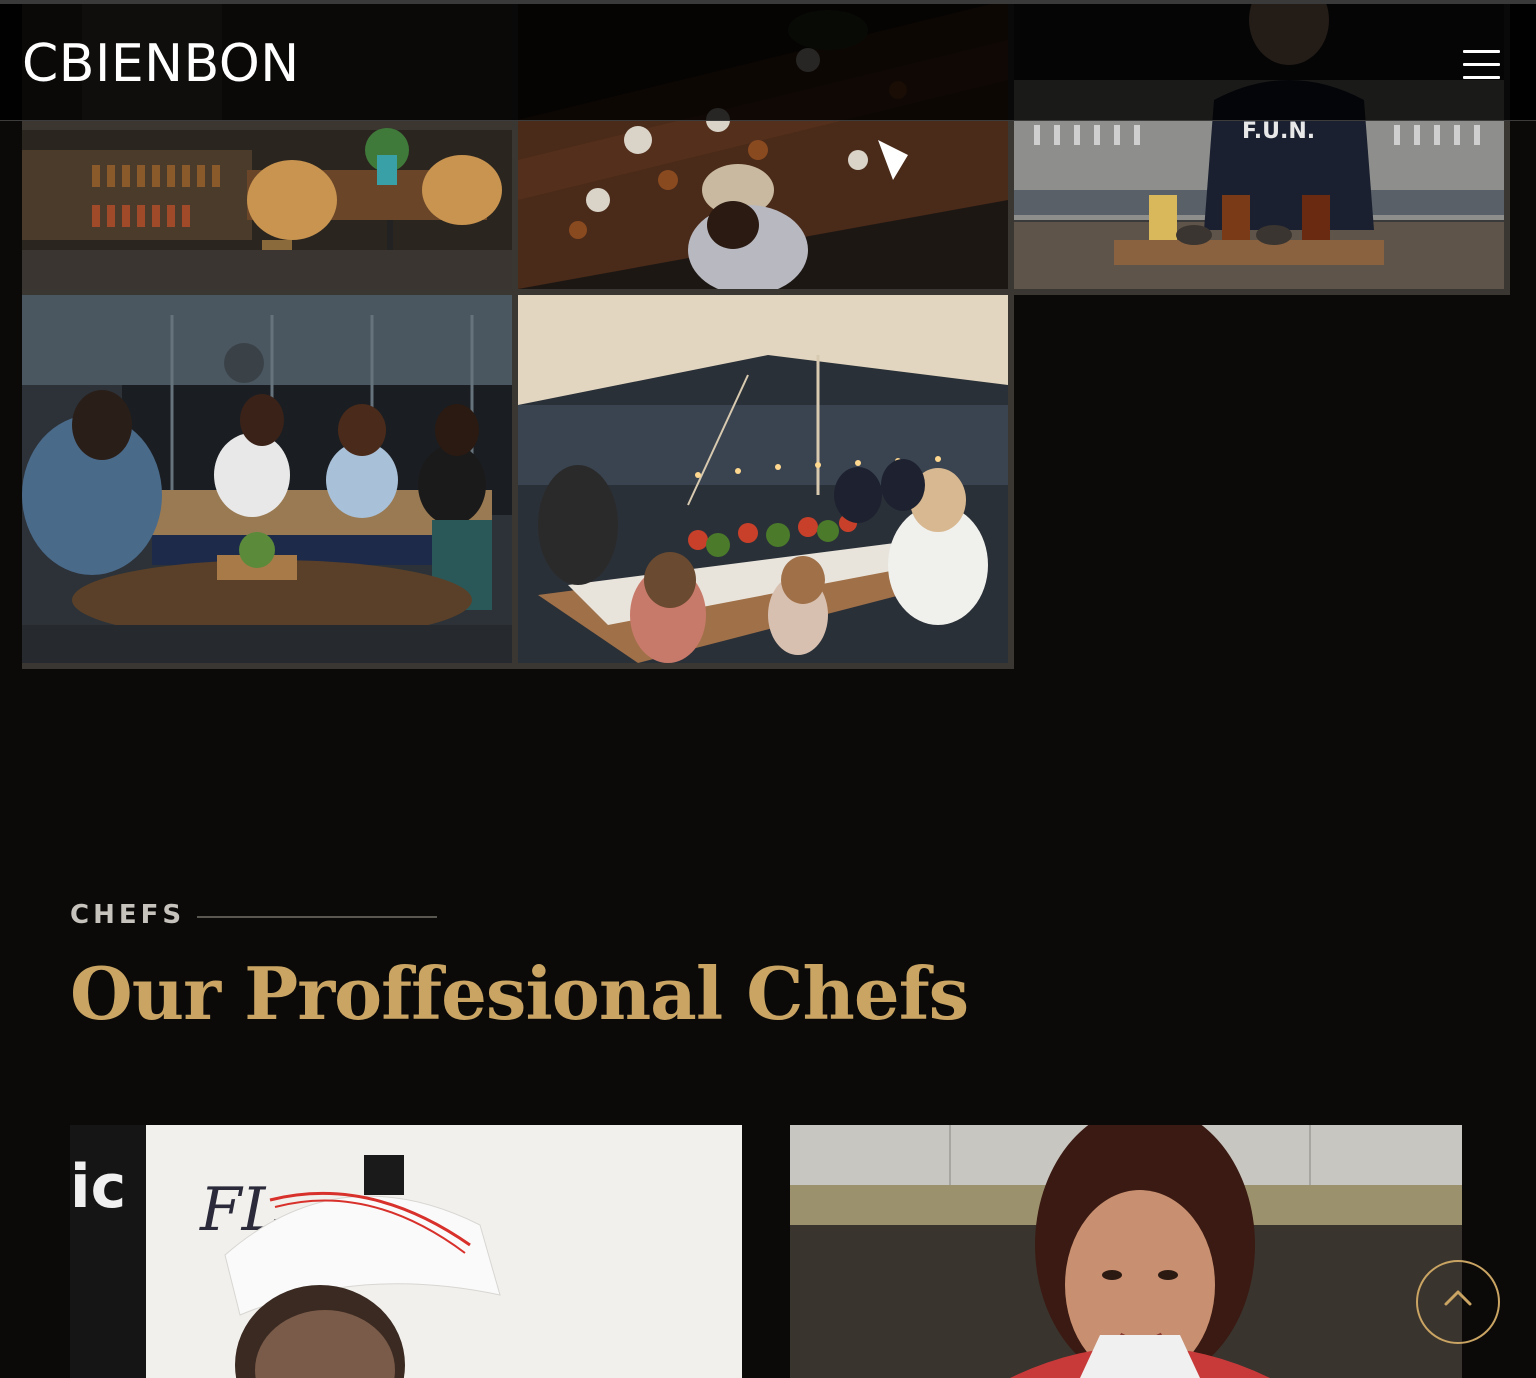 The height and width of the screenshot is (1378, 1536). Describe the element at coordinates (1278, 131) in the screenshot. I see `svg-text: F.U.N.` at that location.